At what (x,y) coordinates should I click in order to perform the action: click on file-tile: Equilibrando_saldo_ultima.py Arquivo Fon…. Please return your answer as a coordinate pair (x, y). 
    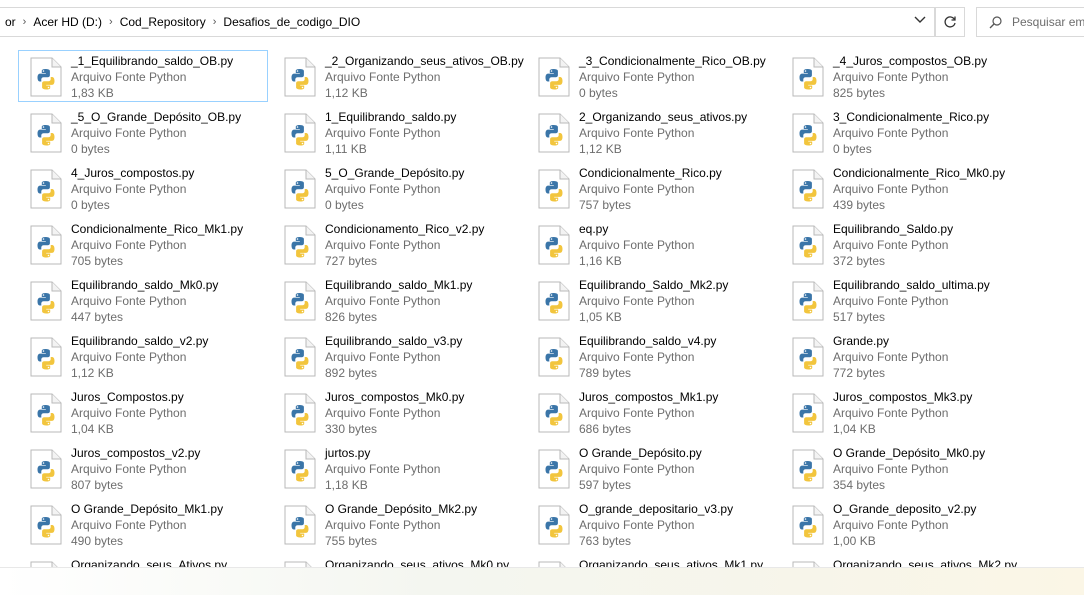
    Looking at the image, I should click on (905, 300).